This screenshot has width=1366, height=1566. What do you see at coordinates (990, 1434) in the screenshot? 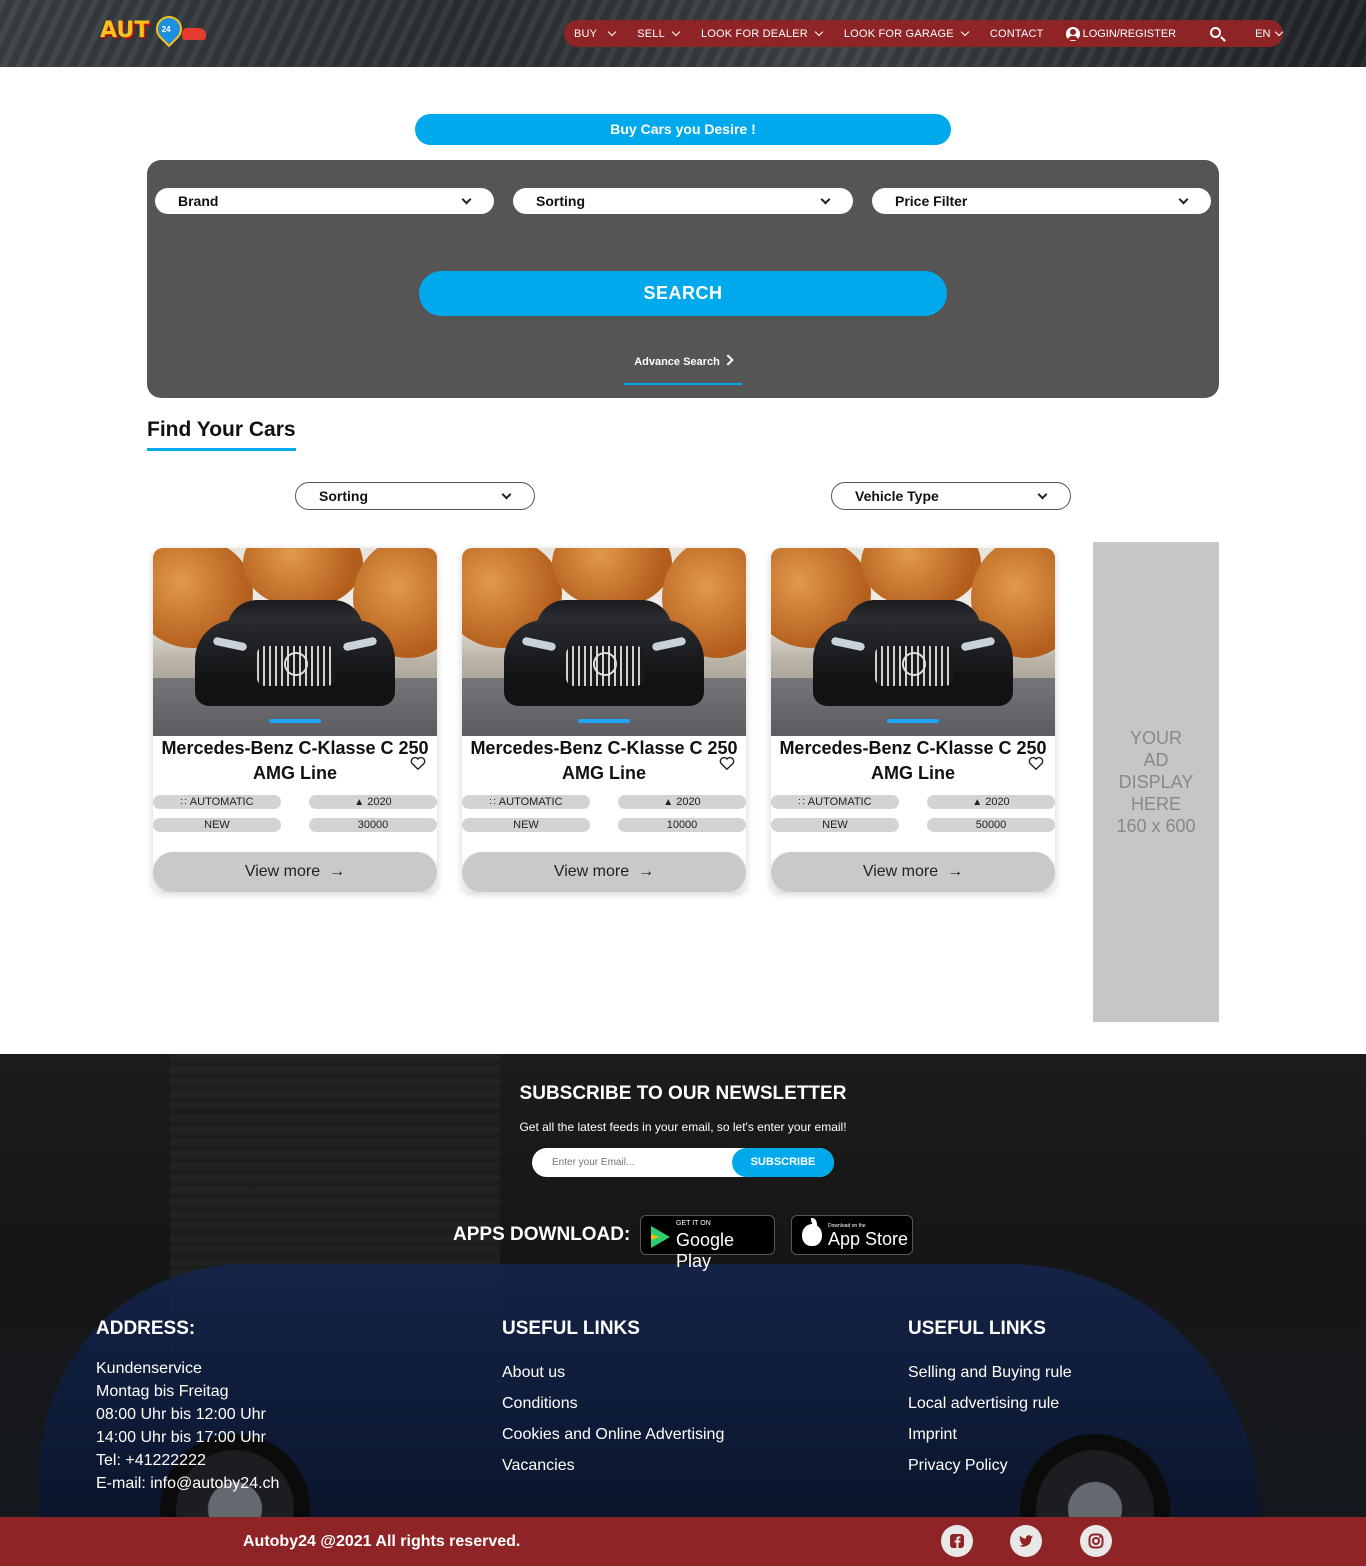
I see `footer-link-imprint: Imprint` at bounding box center [990, 1434].